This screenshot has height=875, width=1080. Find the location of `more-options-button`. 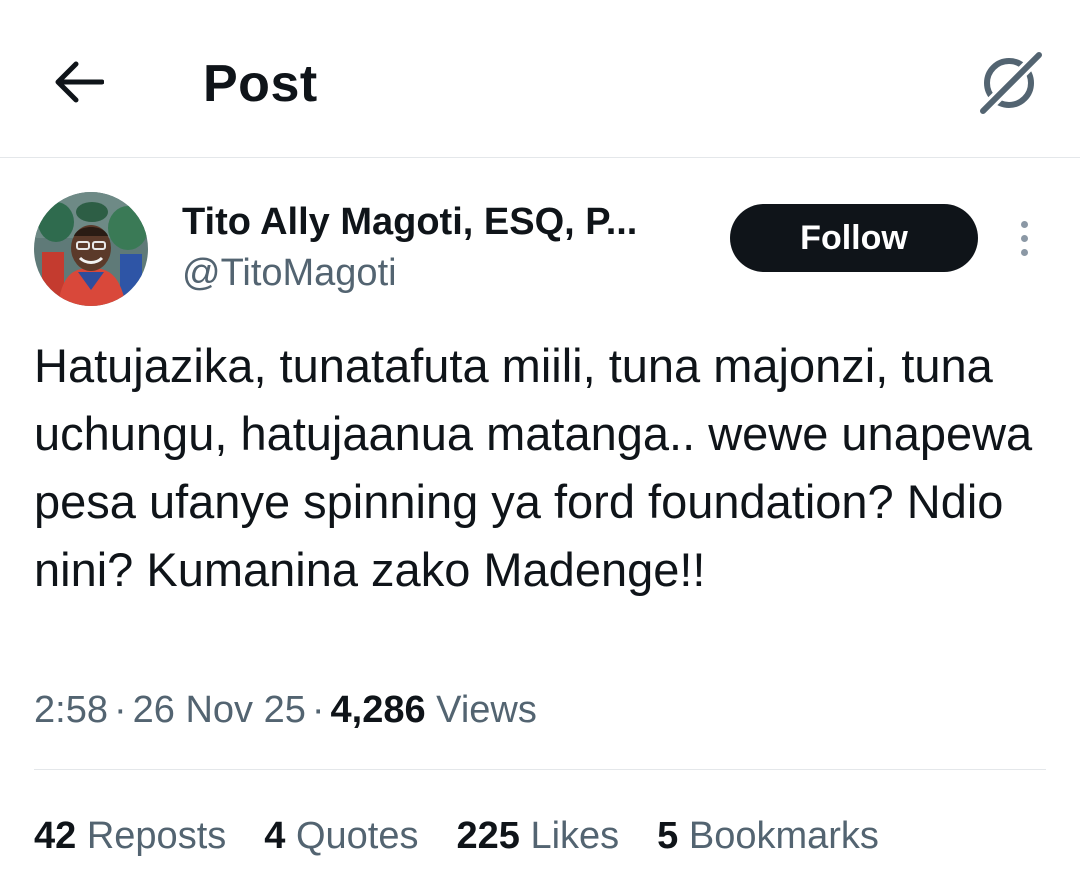

more-options-button is located at coordinates (1024, 238).